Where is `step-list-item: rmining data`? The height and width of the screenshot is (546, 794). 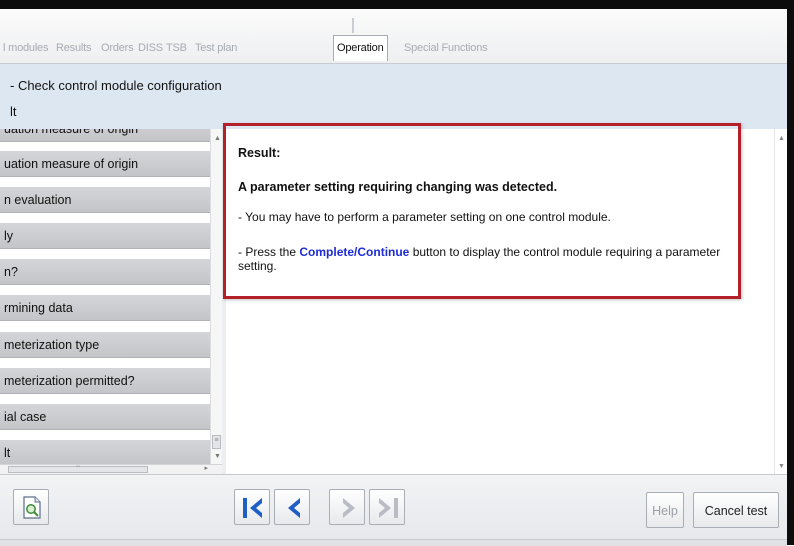 step-list-item: rmining data is located at coordinates (105, 308).